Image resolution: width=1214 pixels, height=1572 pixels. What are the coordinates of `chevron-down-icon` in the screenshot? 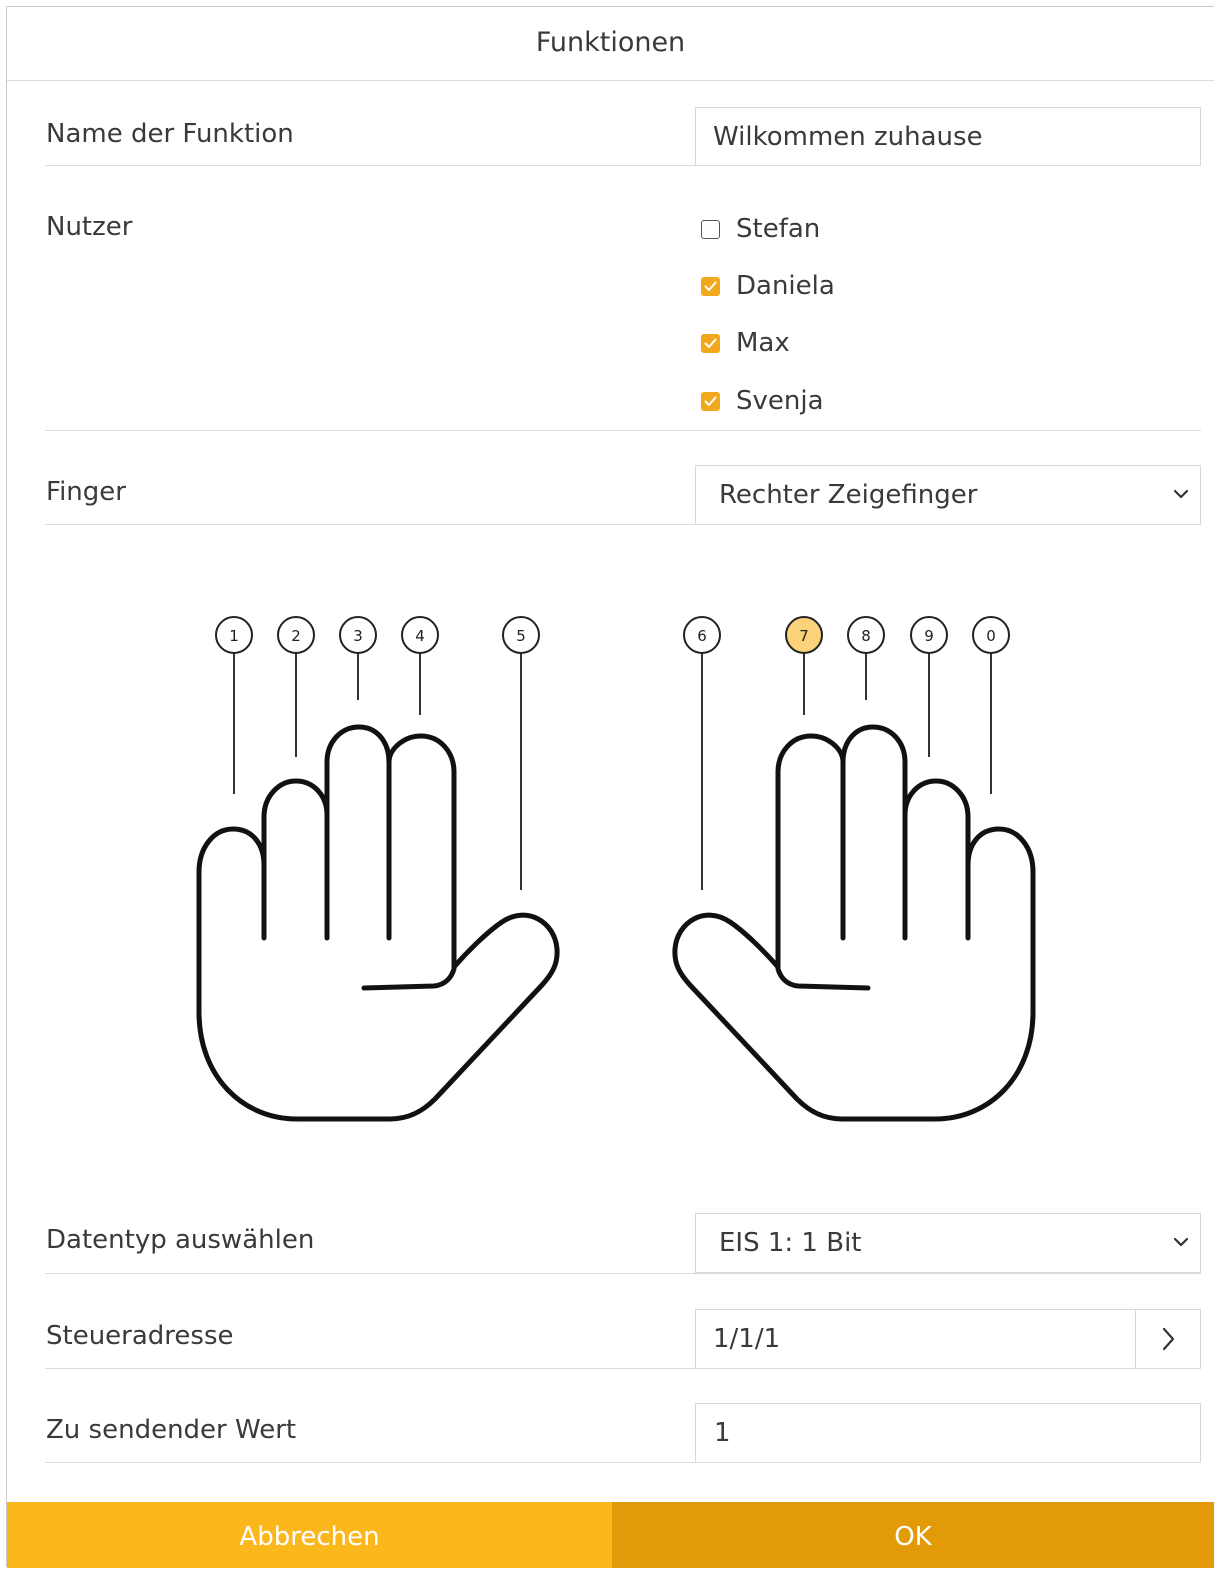 It's located at (1181, 1242).